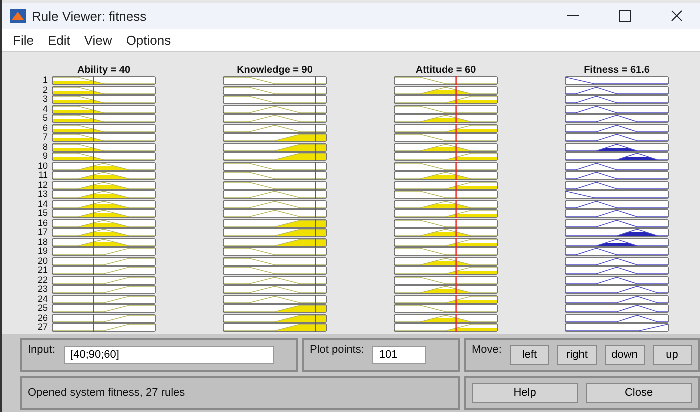  I want to click on action-button: Close, so click(639, 393).